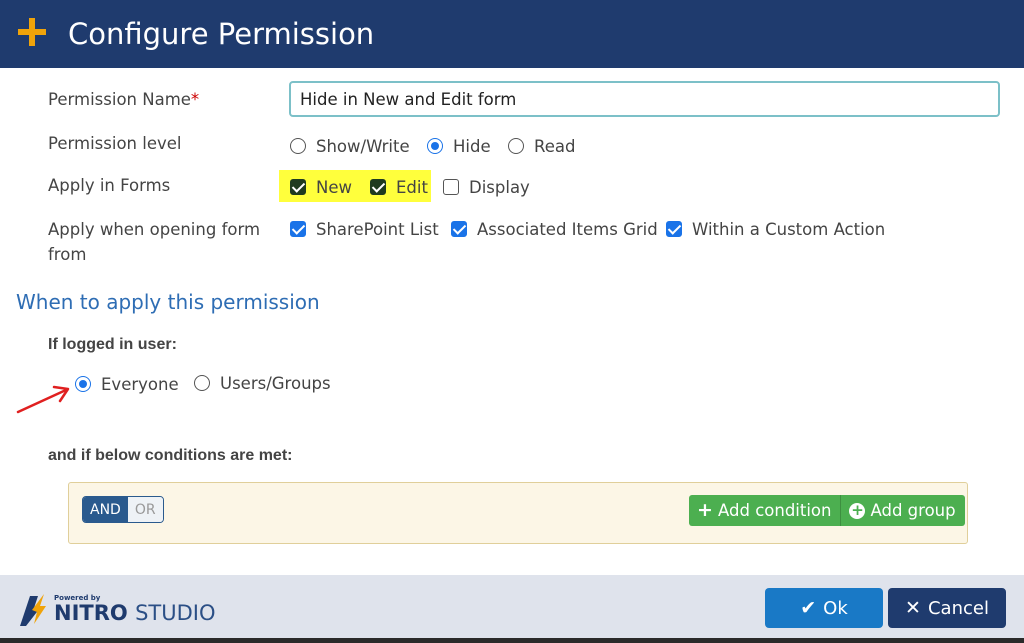 The width and height of the screenshot is (1024, 643). Describe the element at coordinates (512, 640) in the screenshot. I see `footer-rule` at that location.